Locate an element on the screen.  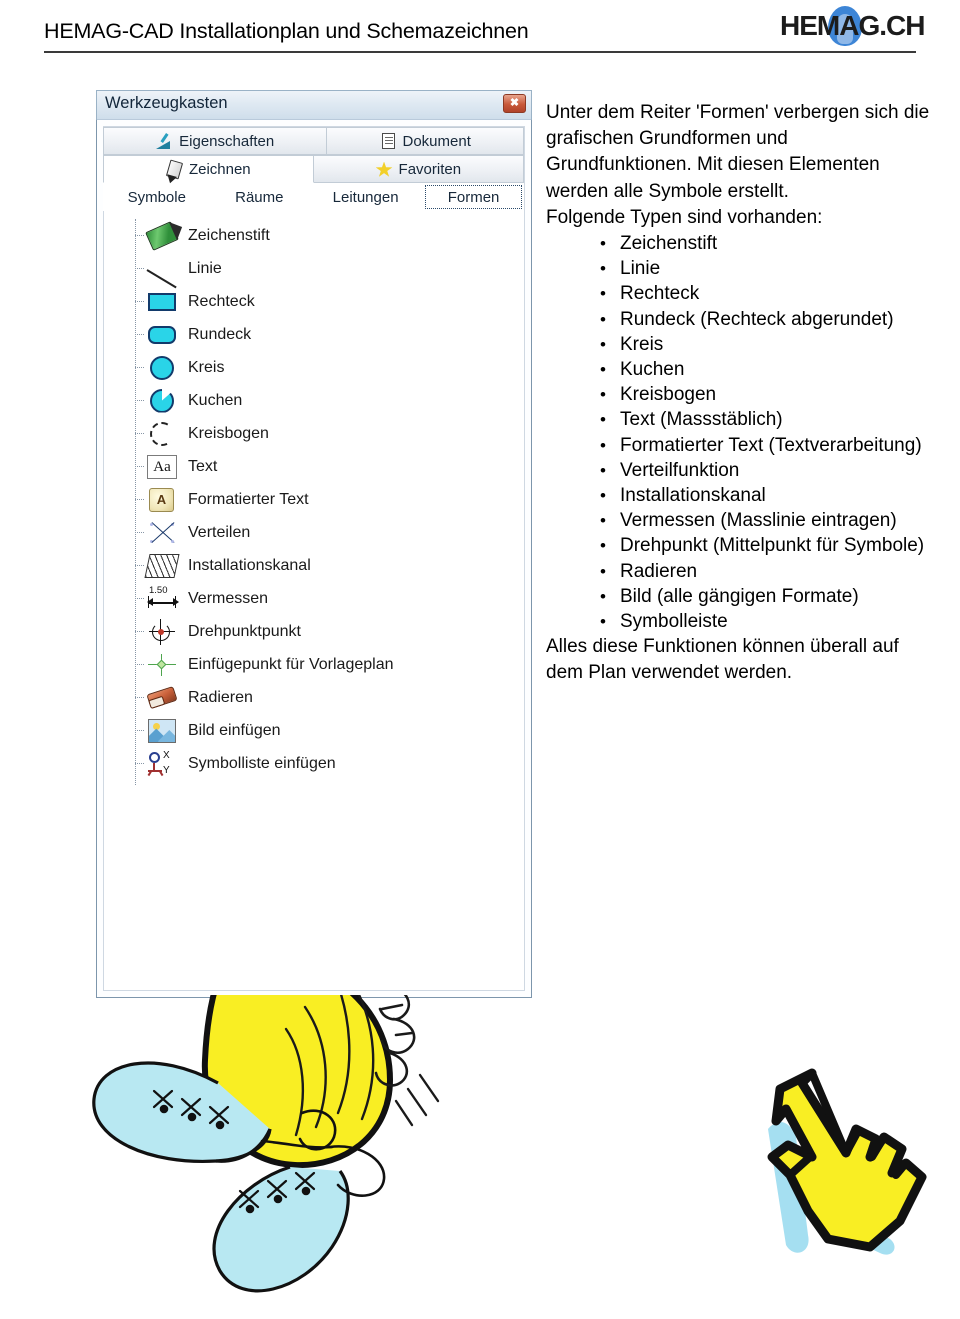
formatted-text-glyph: A is located at coordinates (161, 499).